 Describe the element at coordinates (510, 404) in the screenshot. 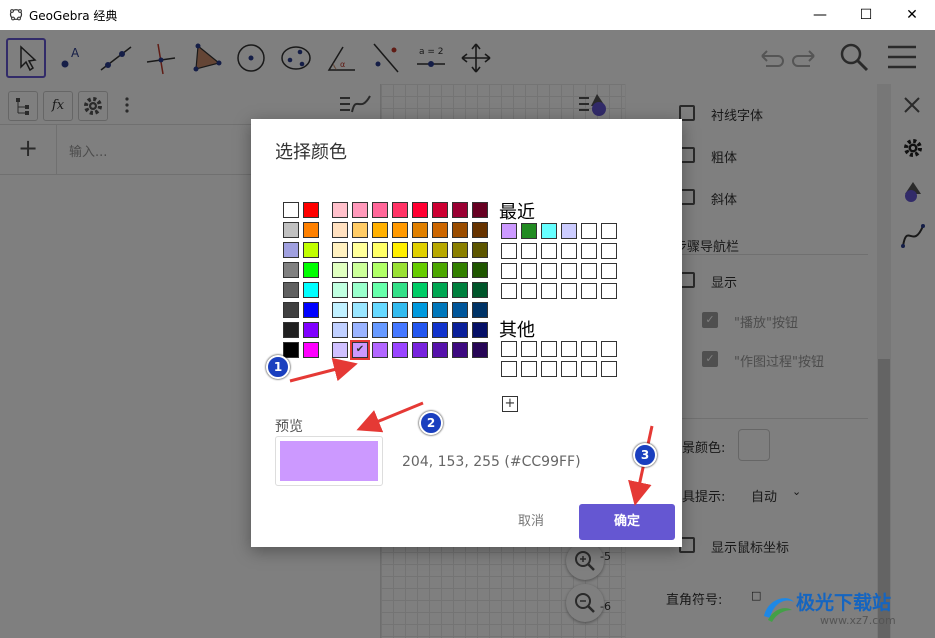

I see `add-custom-color-button: +` at that location.